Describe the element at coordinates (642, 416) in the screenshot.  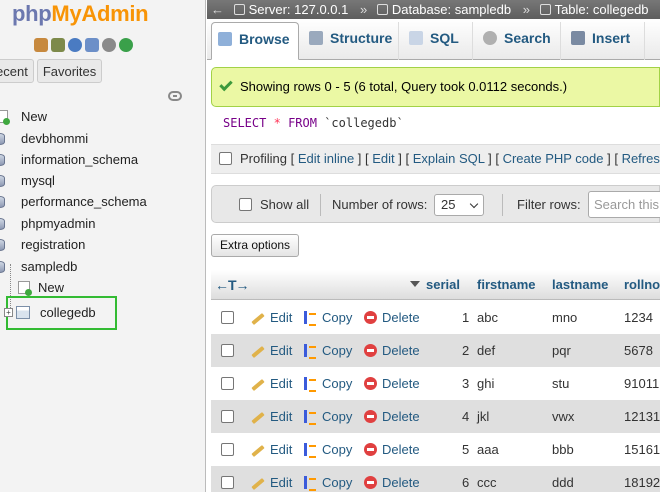
I see `cell-rollno: 121314` at that location.